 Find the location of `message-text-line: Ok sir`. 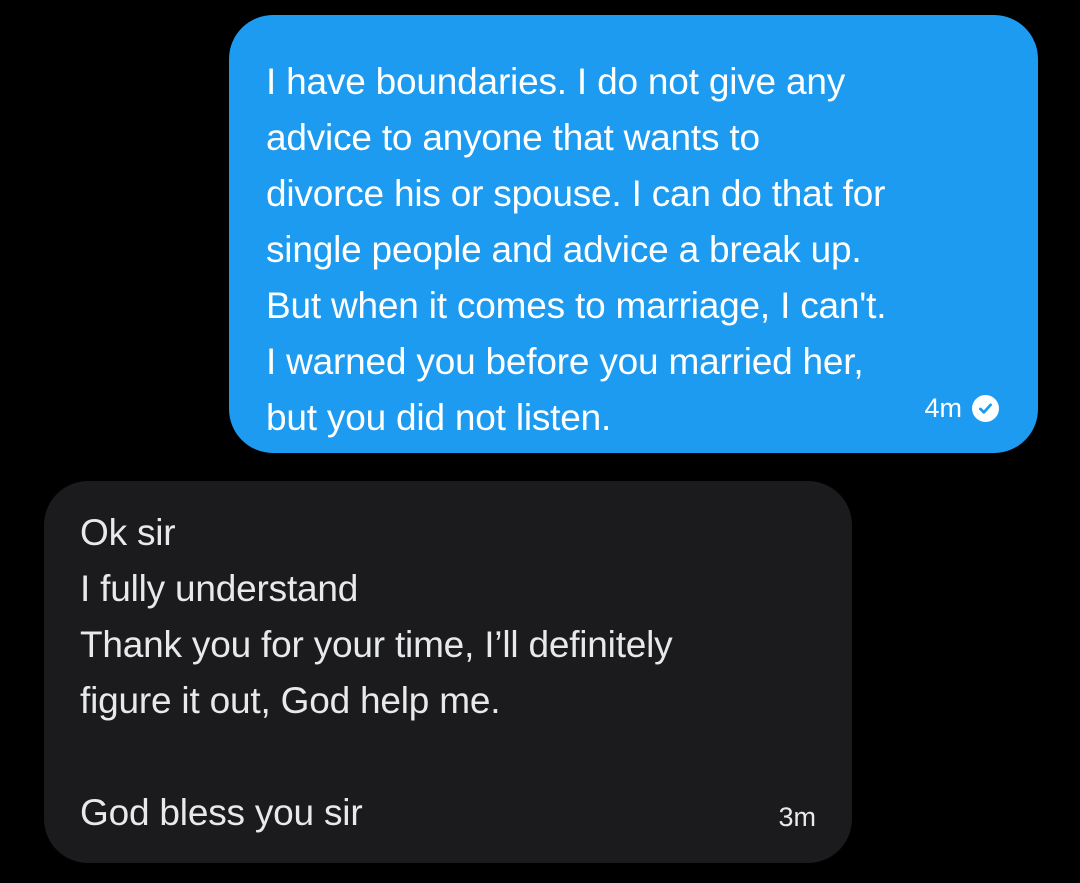

message-text-line: Ok sir is located at coordinates (128, 532).